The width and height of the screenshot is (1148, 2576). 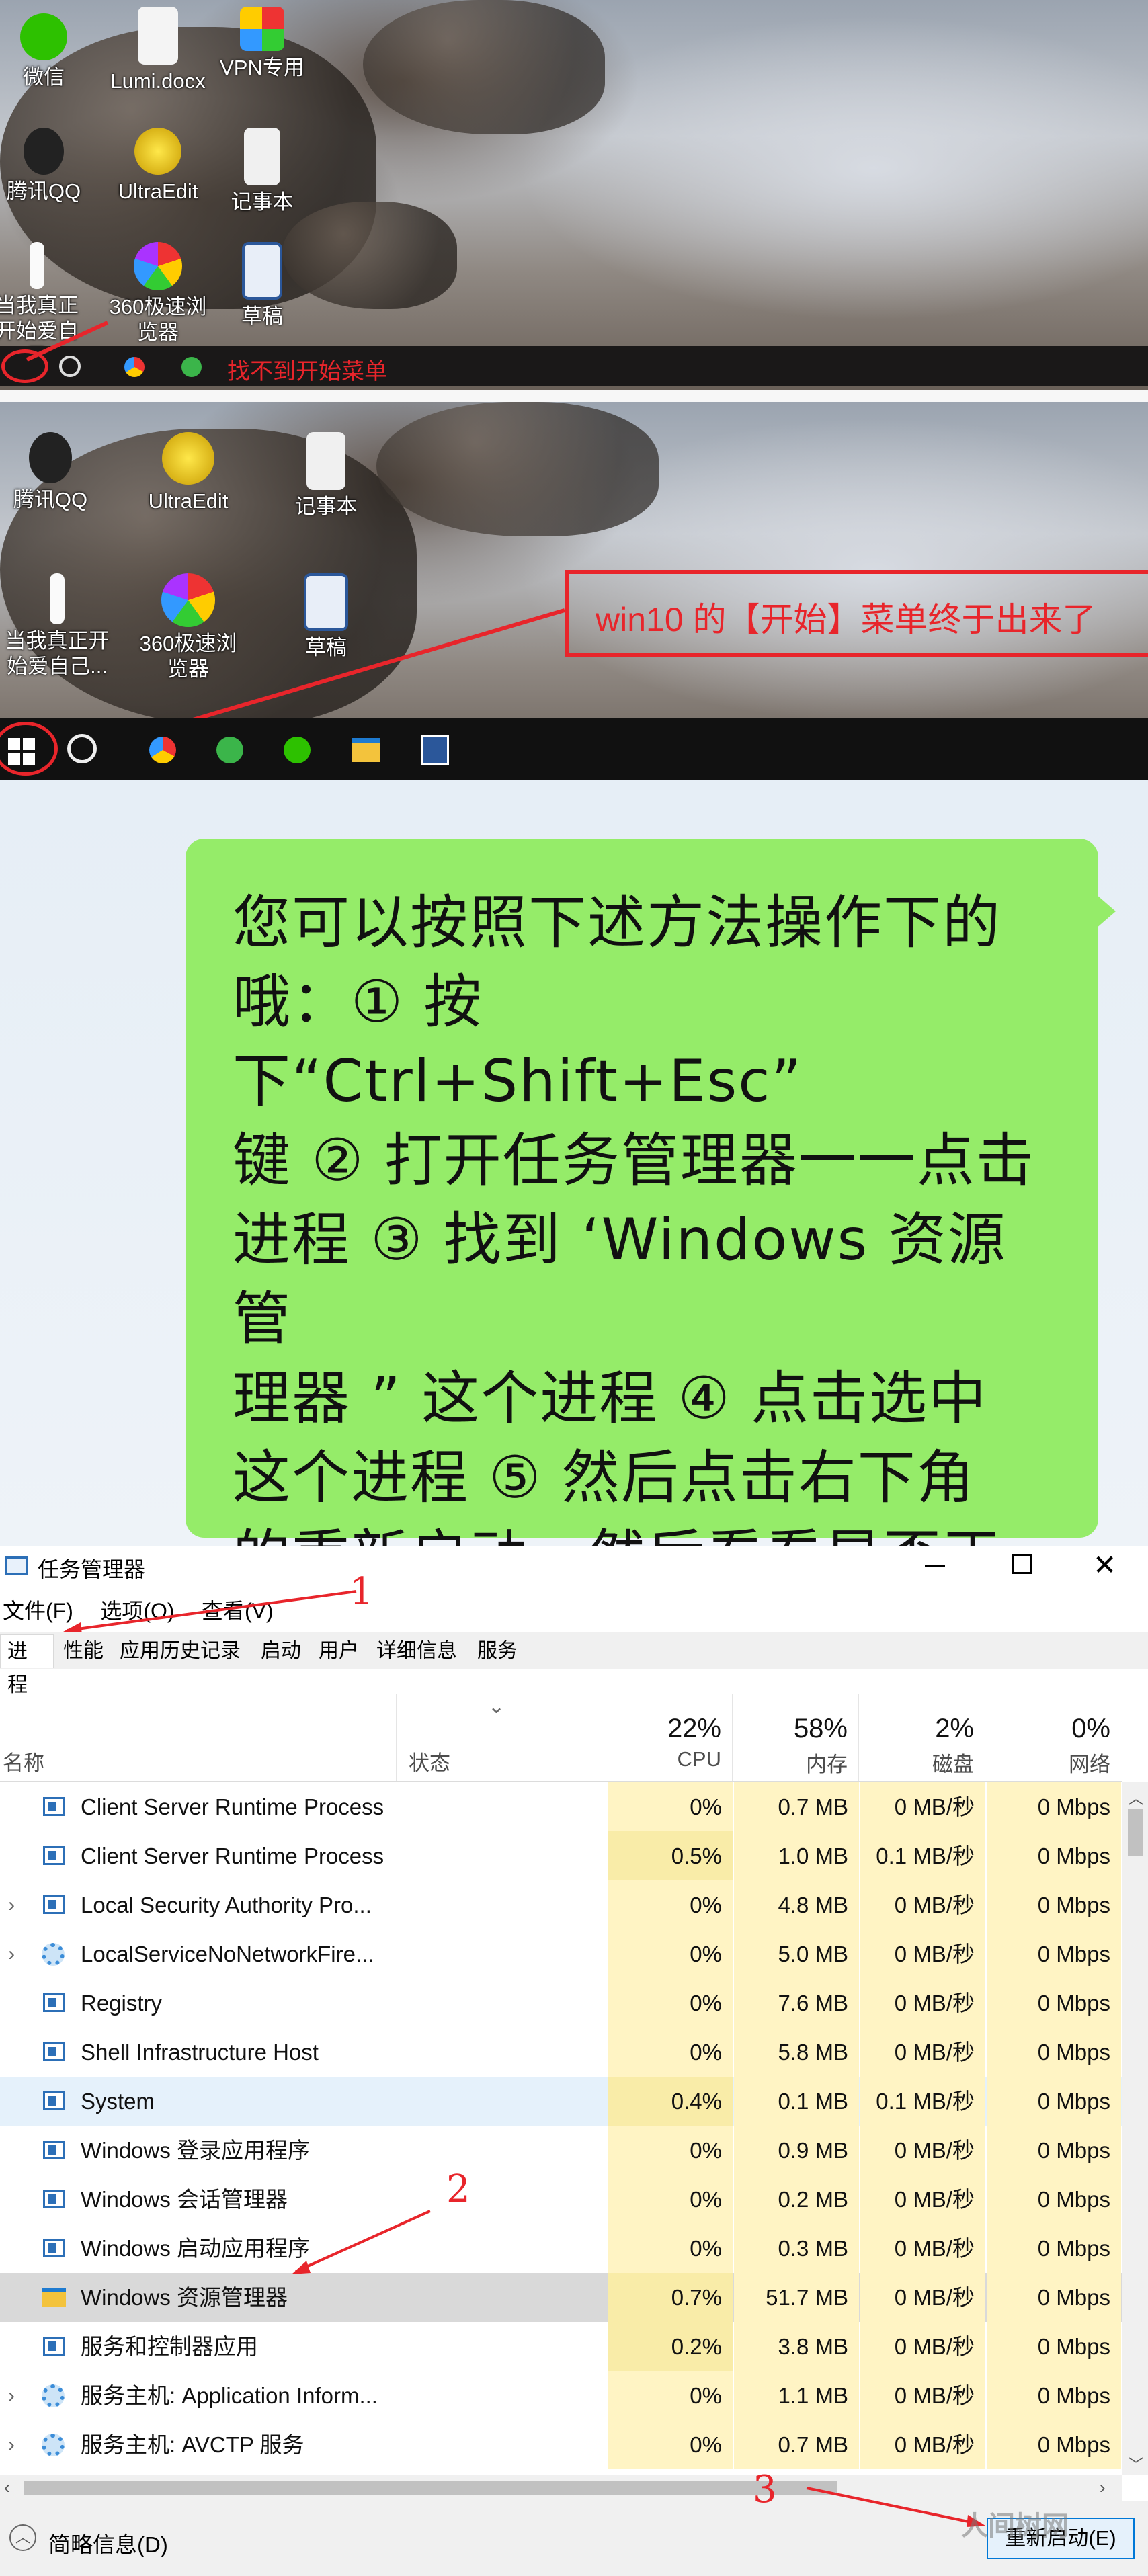 What do you see at coordinates (92, 1569) in the screenshot?
I see `window-title: 任务管理器` at bounding box center [92, 1569].